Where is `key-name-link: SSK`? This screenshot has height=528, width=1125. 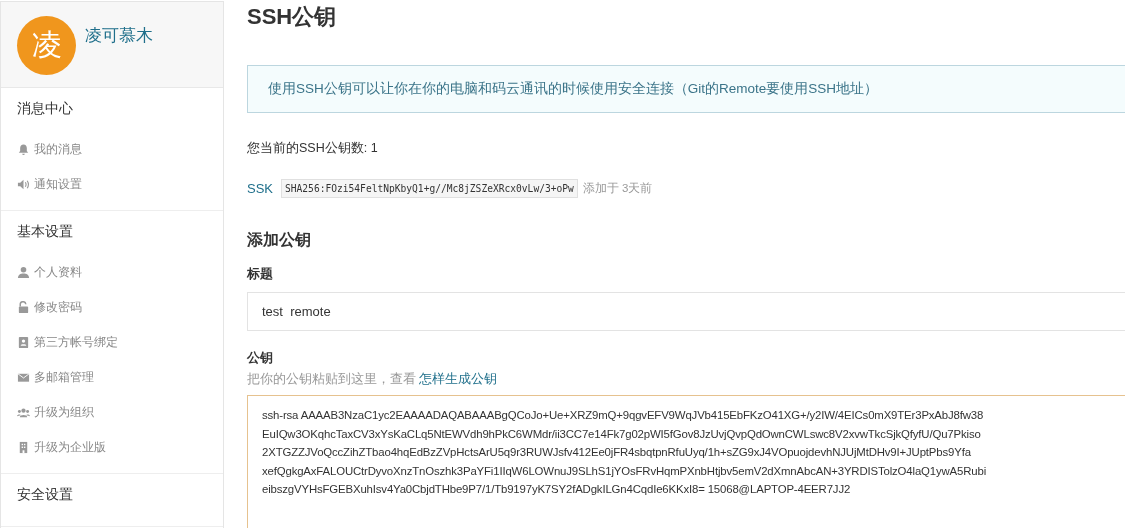
key-name-link: SSK is located at coordinates (260, 188).